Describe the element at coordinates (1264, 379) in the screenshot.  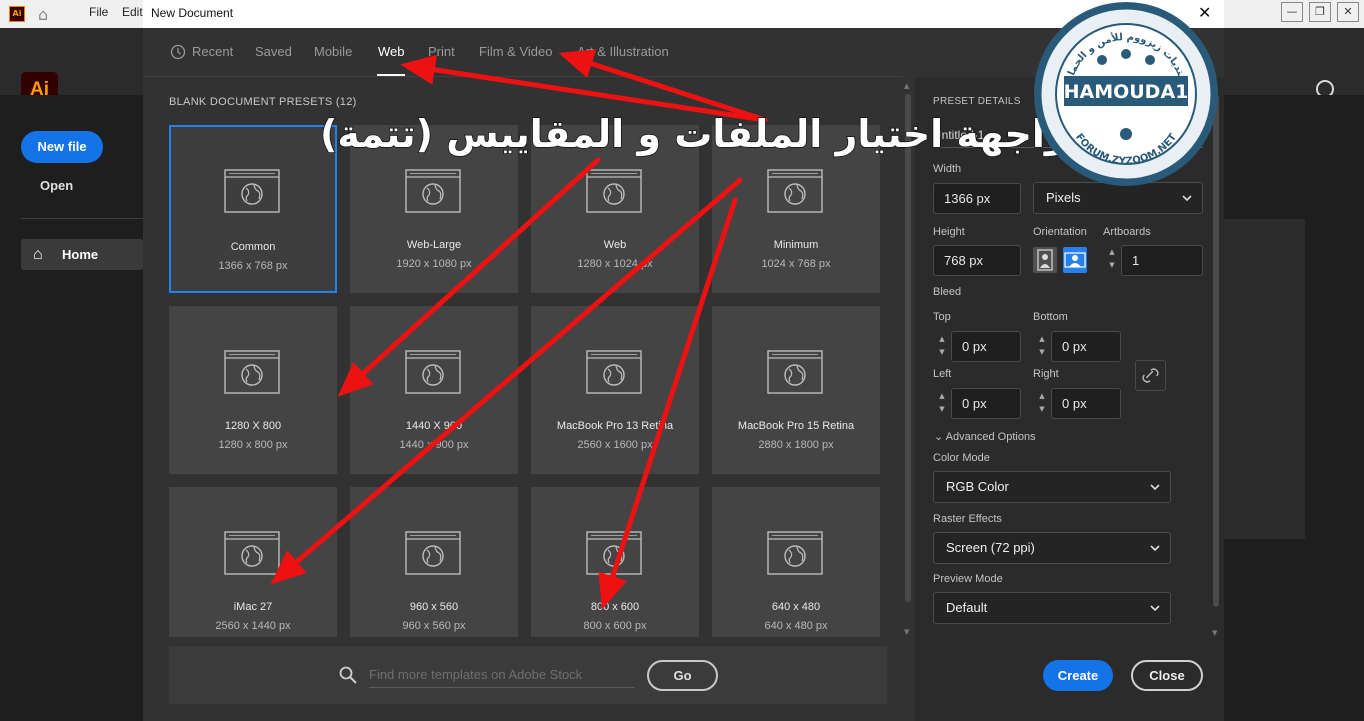
I see `app-content-panel` at that location.